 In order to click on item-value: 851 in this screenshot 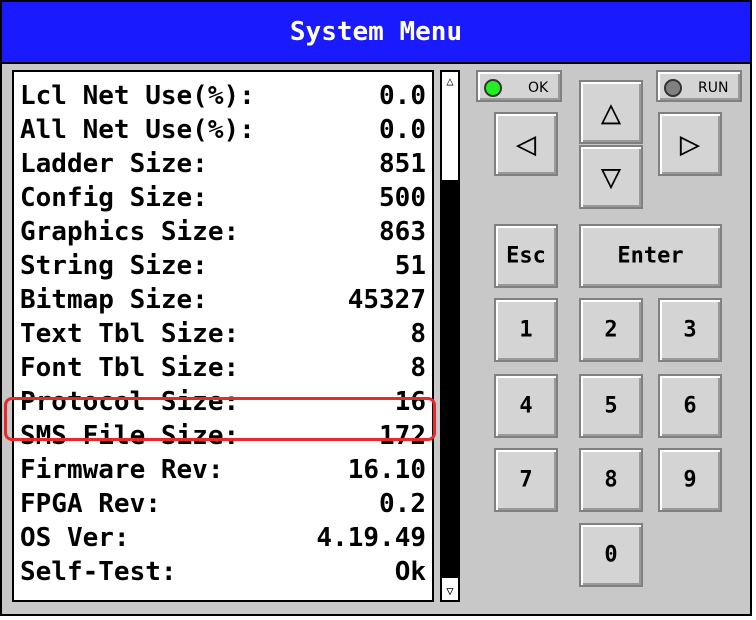, I will do `click(402, 164)`.